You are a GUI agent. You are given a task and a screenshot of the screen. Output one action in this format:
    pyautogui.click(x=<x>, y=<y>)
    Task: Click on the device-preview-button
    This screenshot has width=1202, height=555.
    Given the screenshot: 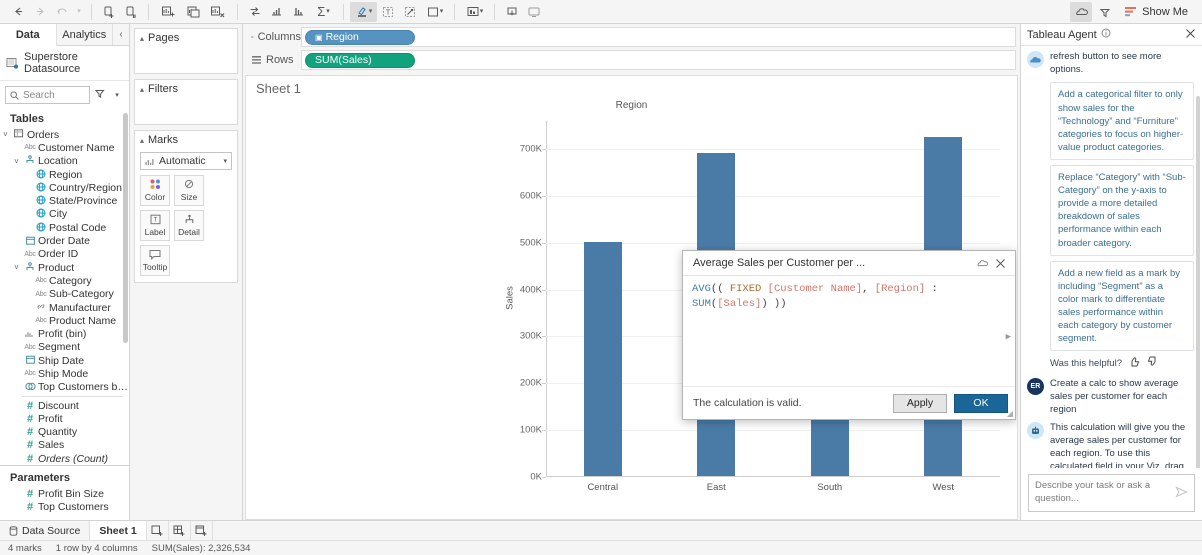 What is the action you would take?
    pyautogui.click(x=534, y=12)
    